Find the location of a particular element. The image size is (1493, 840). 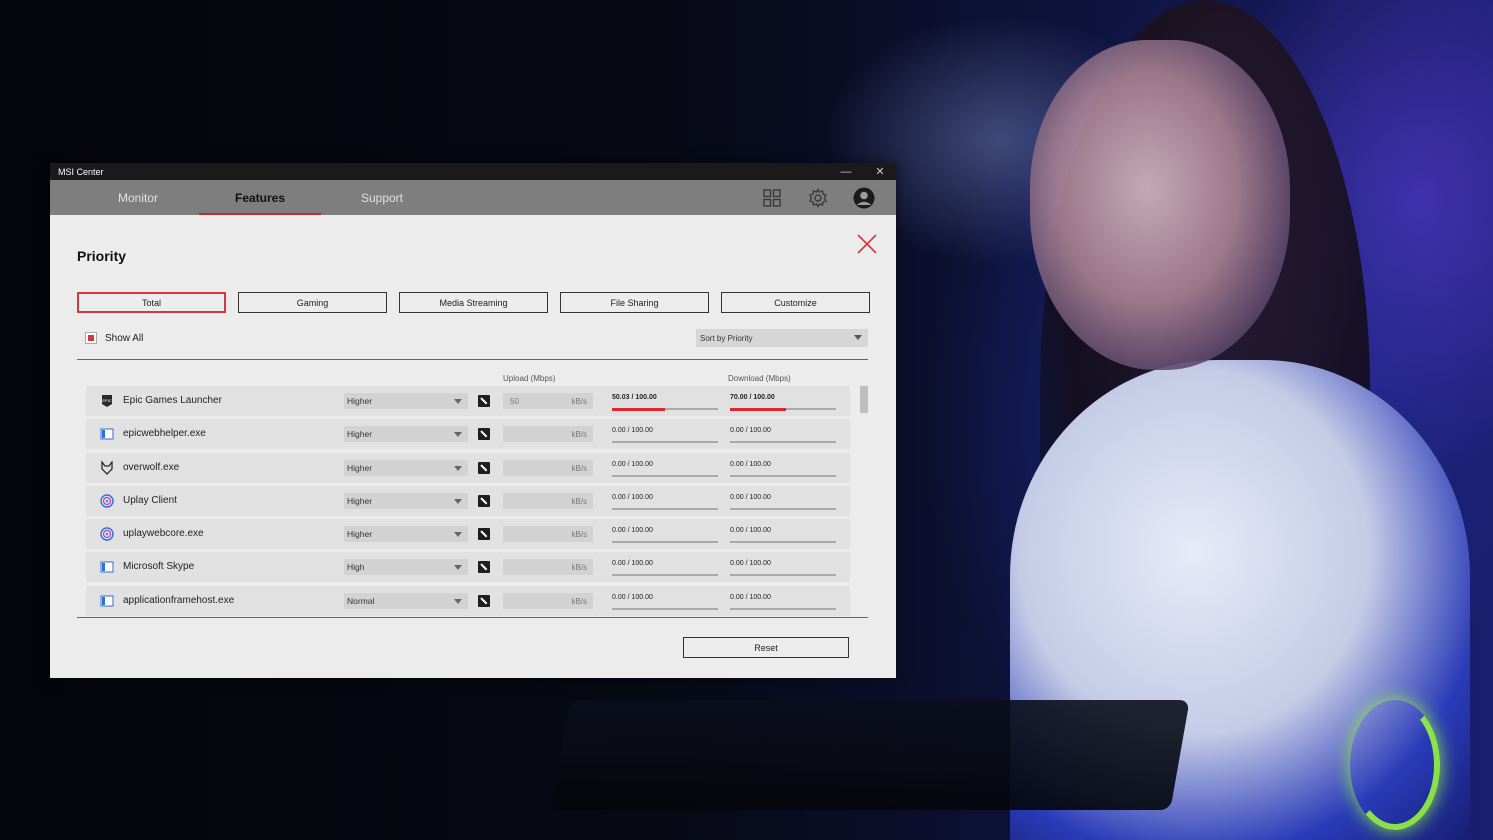

neon-bracelet is located at coordinates (1395, 765).